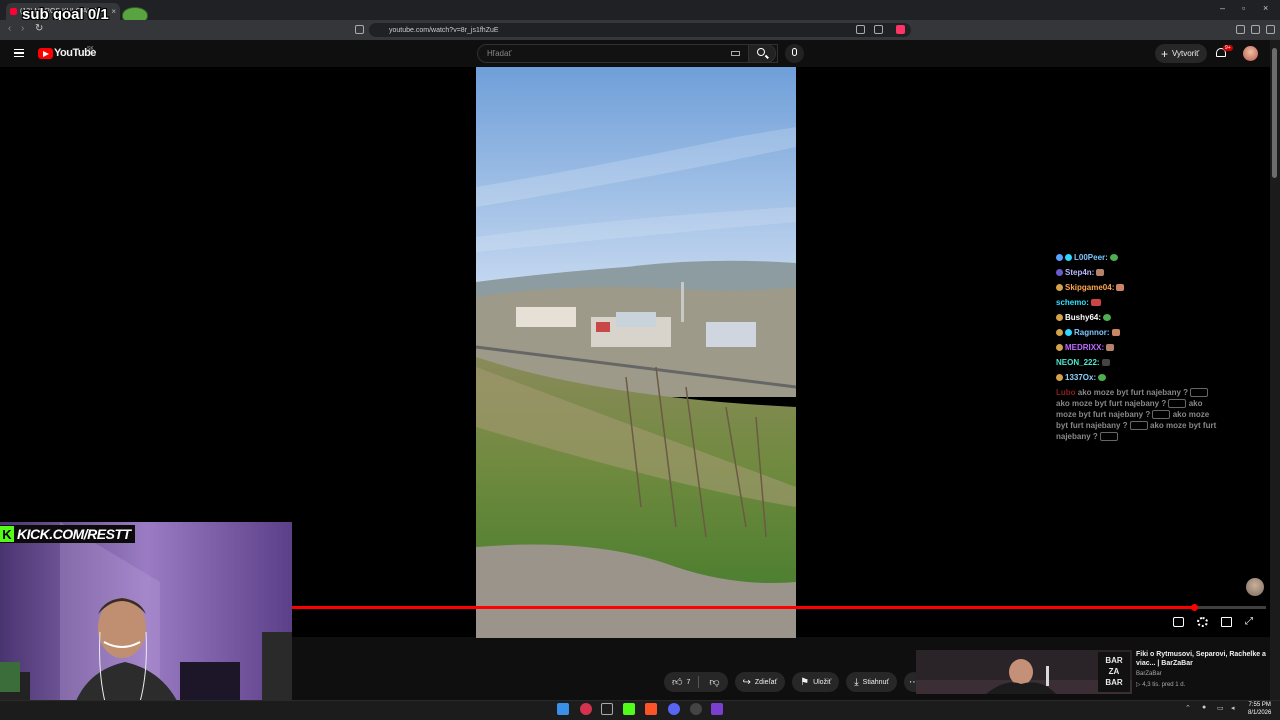 The height and width of the screenshot is (720, 1280). What do you see at coordinates (1149, 674) in the screenshot?
I see `recommended-channel: BarZaBar` at bounding box center [1149, 674].